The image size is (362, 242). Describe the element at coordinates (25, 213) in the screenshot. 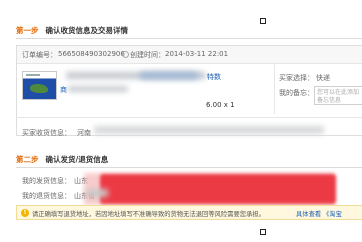

I see `warning-icon: !` at that location.